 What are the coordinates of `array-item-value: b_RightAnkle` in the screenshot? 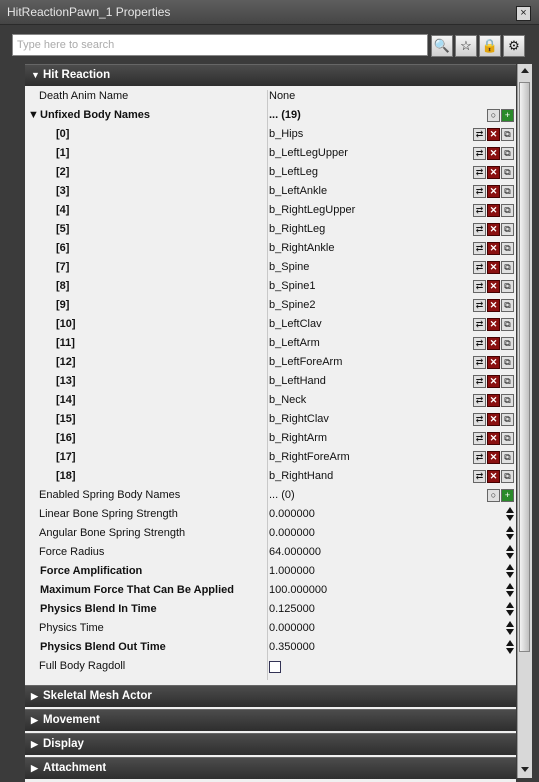 It's located at (301, 248).